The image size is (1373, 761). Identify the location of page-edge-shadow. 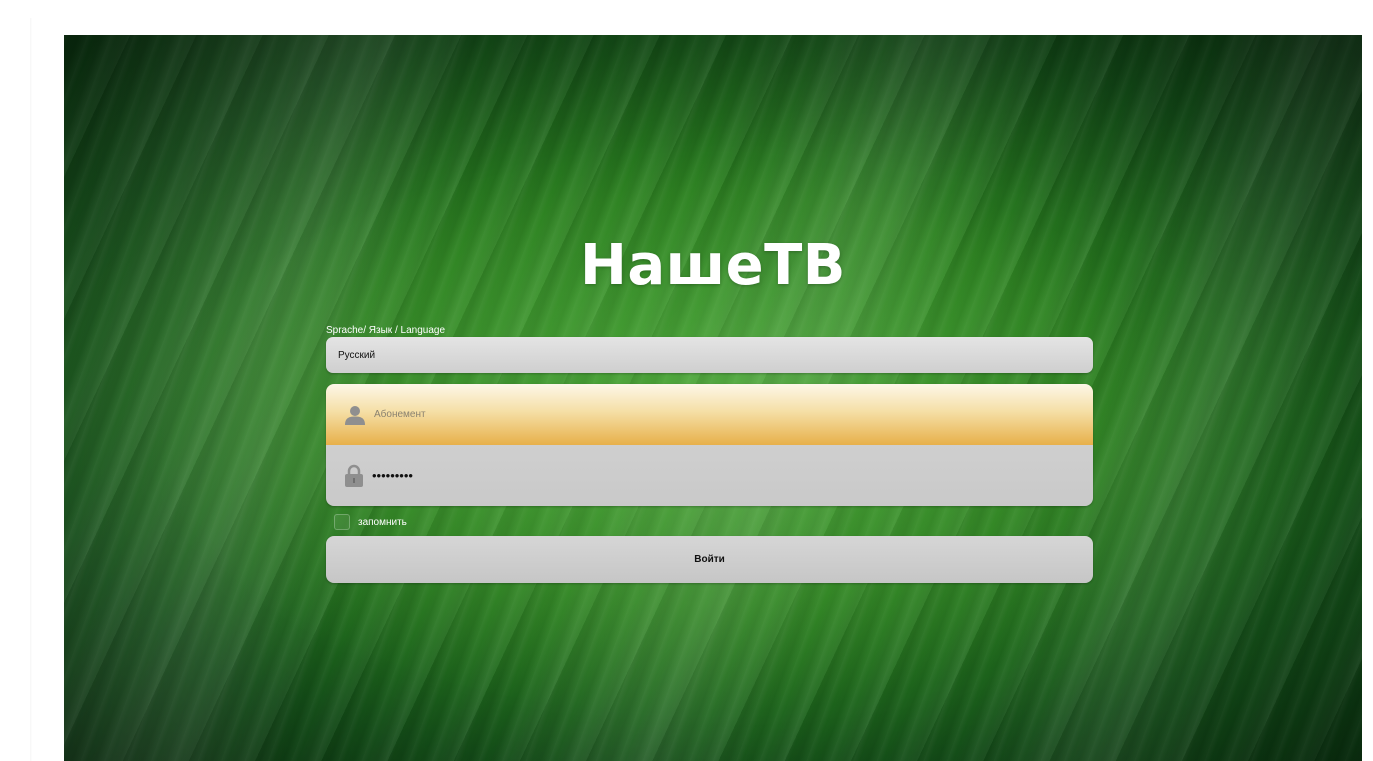
(31, 389).